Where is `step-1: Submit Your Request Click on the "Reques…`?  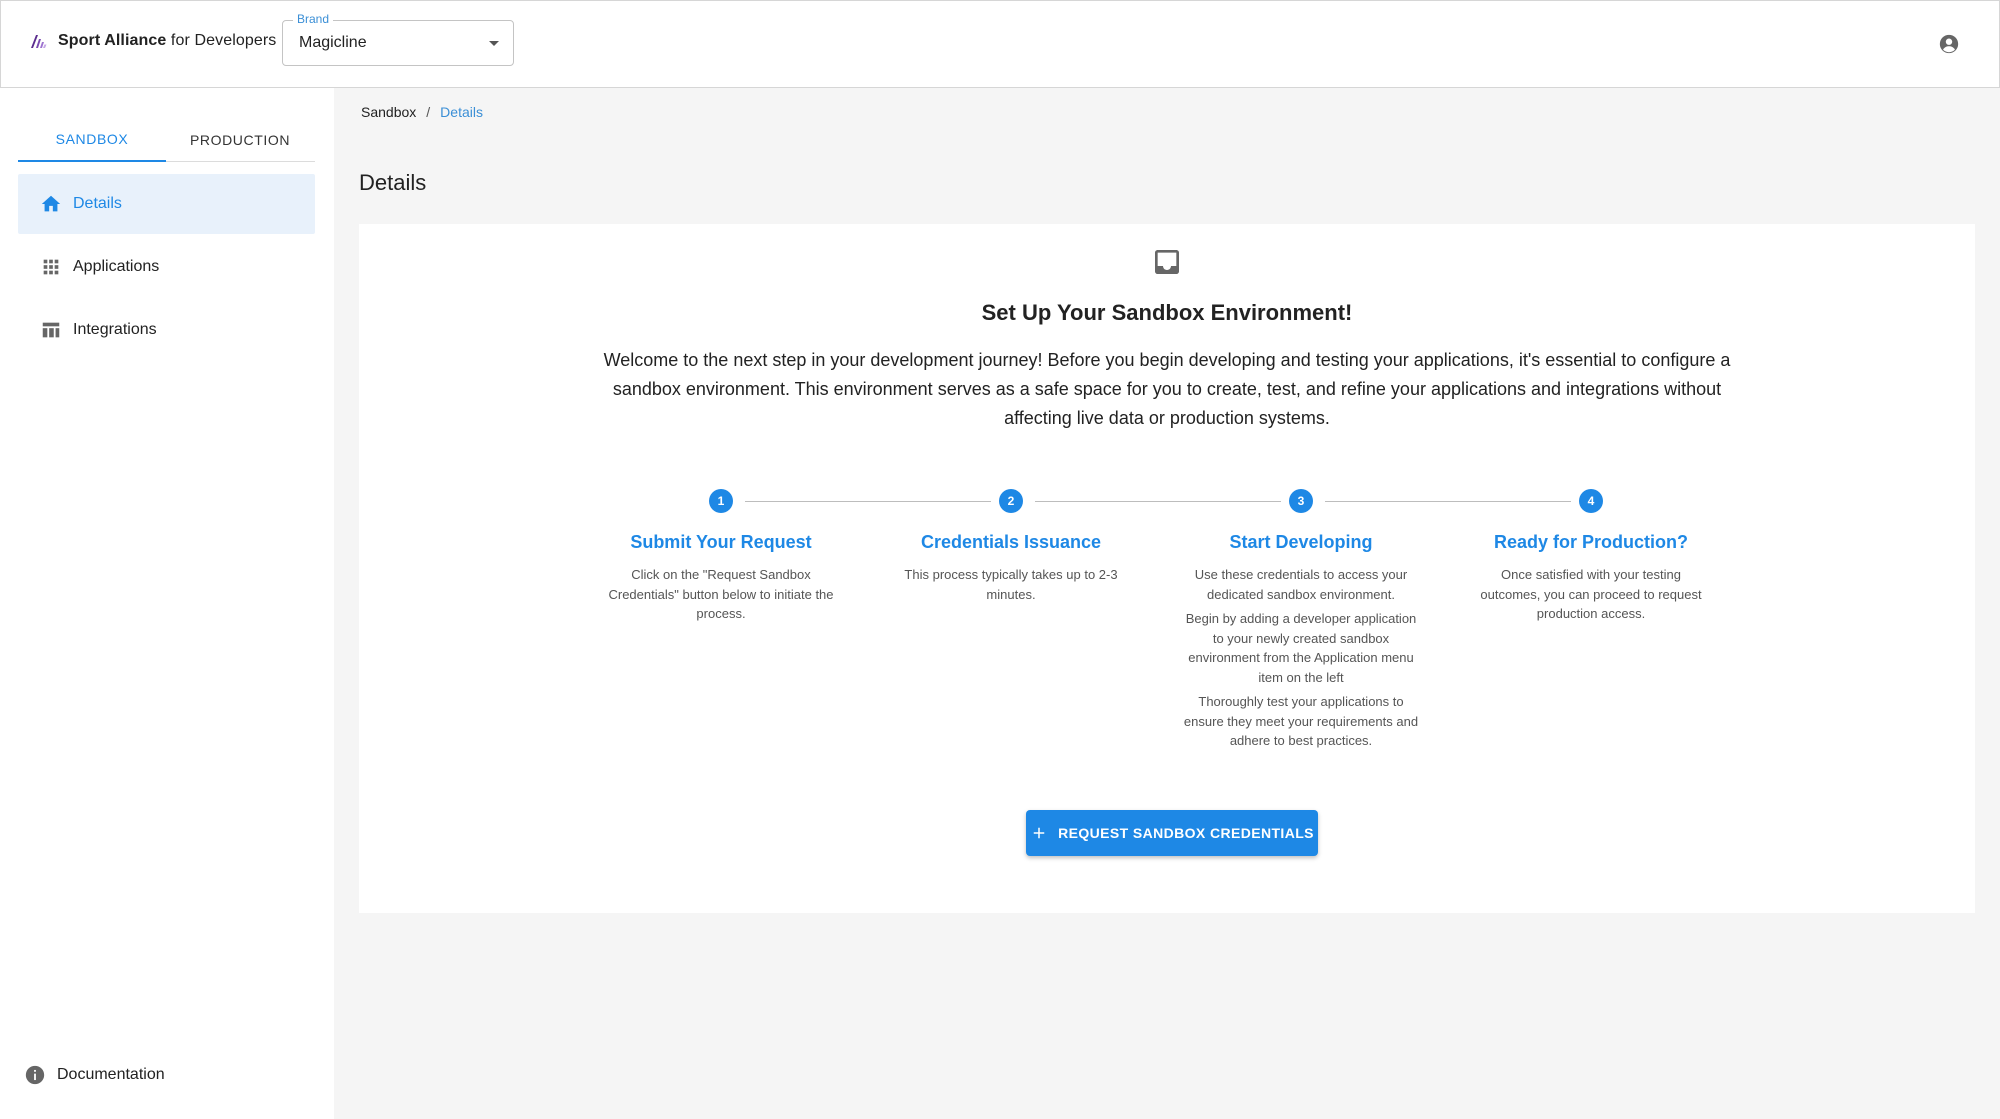
step-1: Submit Your Request Click on the "Reques… is located at coordinates (721, 580).